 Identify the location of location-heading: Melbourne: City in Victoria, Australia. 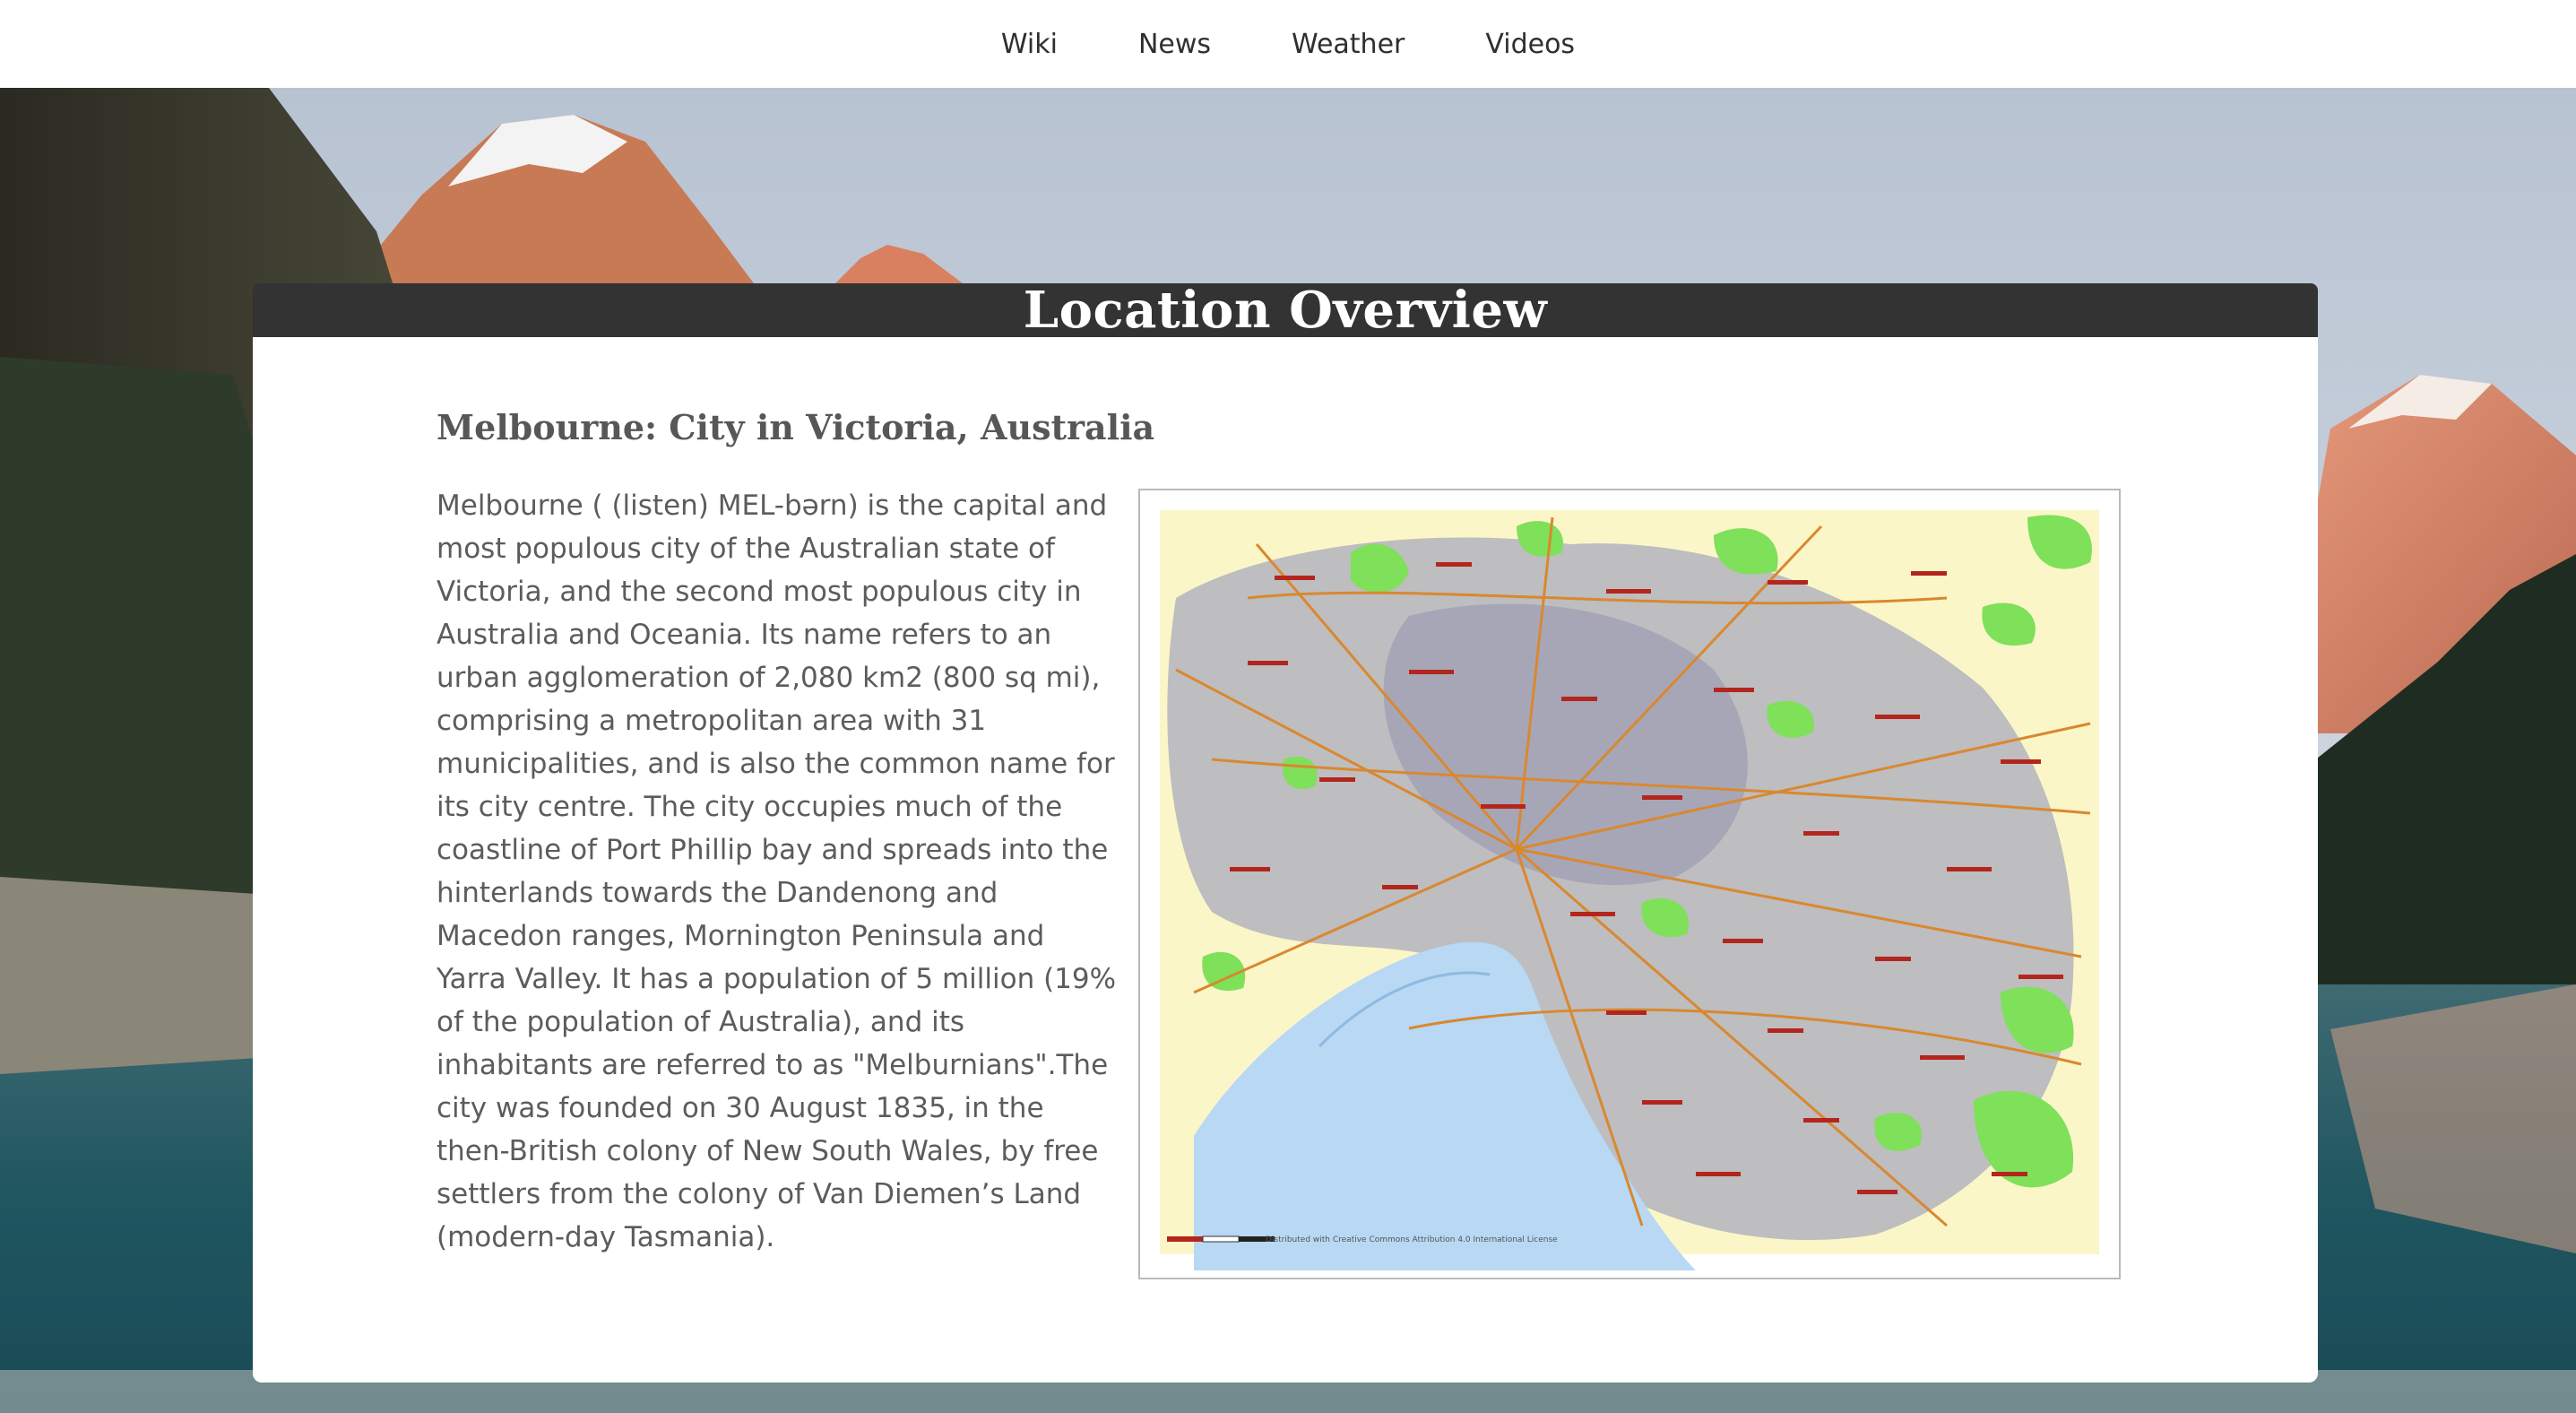
(796, 427).